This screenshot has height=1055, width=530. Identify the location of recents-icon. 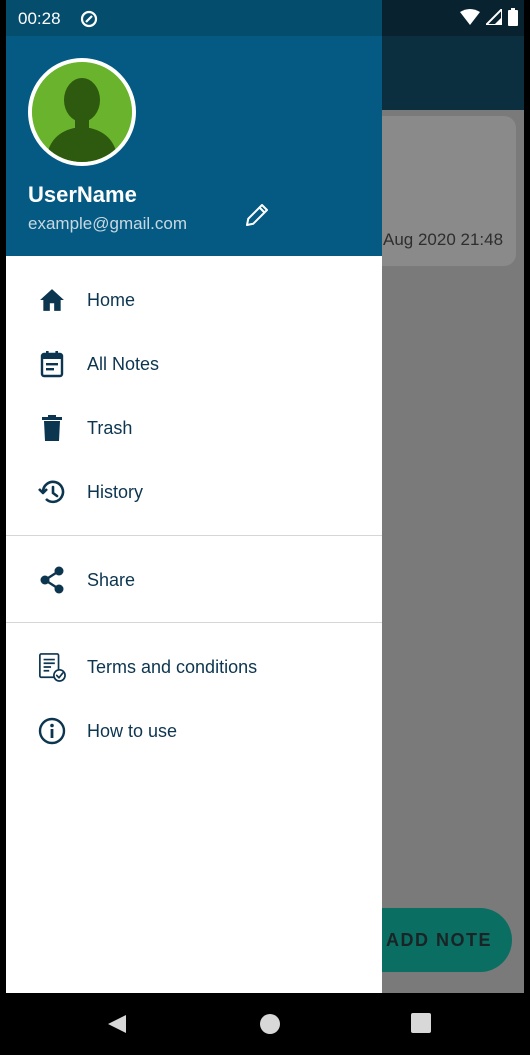
(421, 1025).